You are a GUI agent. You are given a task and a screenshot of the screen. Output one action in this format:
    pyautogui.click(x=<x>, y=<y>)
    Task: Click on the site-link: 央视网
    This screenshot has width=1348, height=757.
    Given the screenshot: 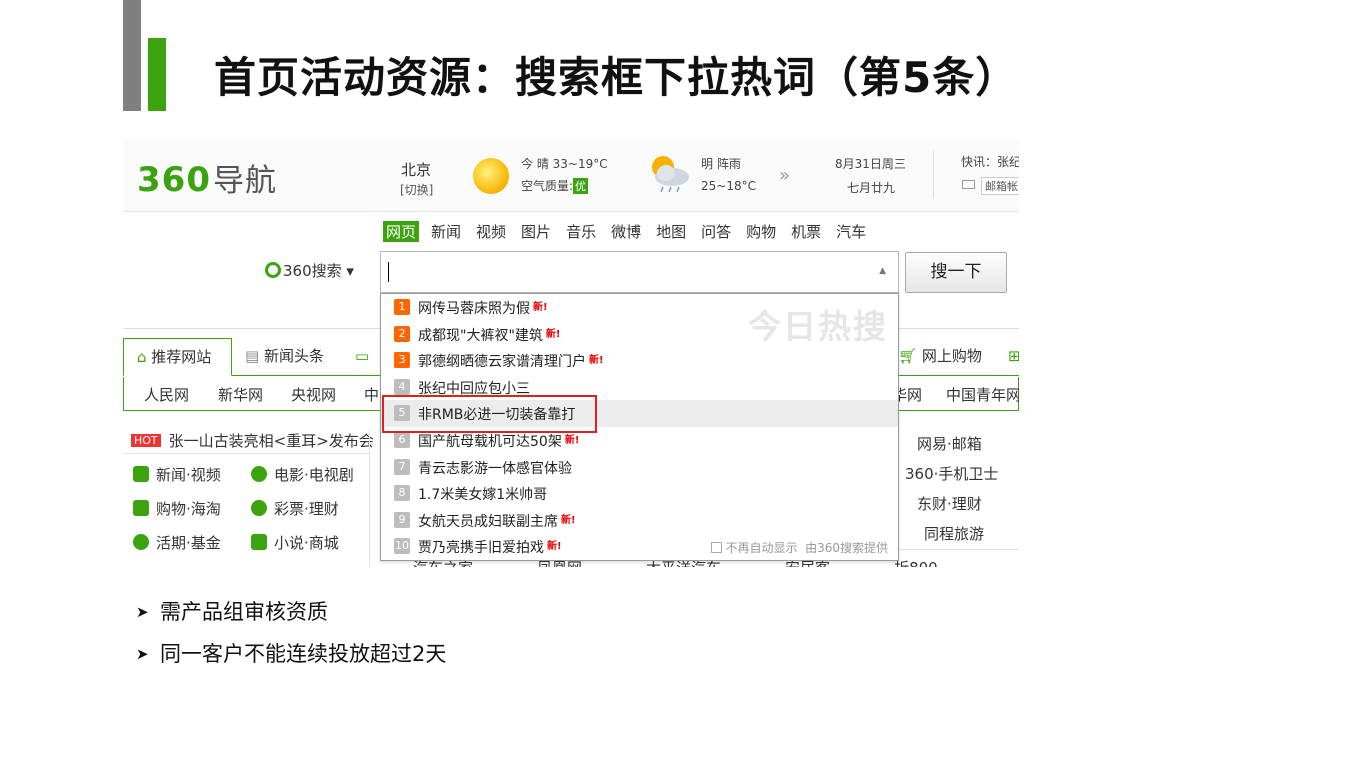 What is the action you would take?
    pyautogui.click(x=313, y=394)
    